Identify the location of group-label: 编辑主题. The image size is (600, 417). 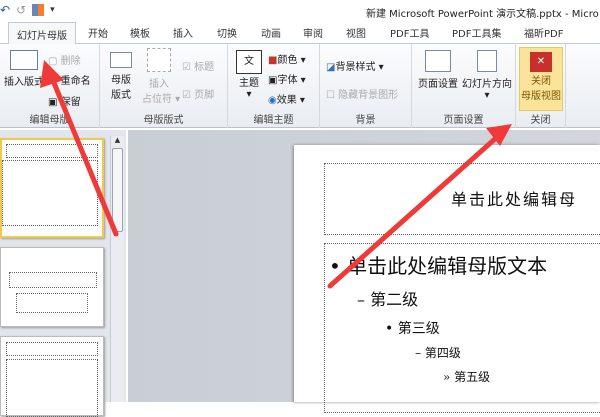
(273, 120).